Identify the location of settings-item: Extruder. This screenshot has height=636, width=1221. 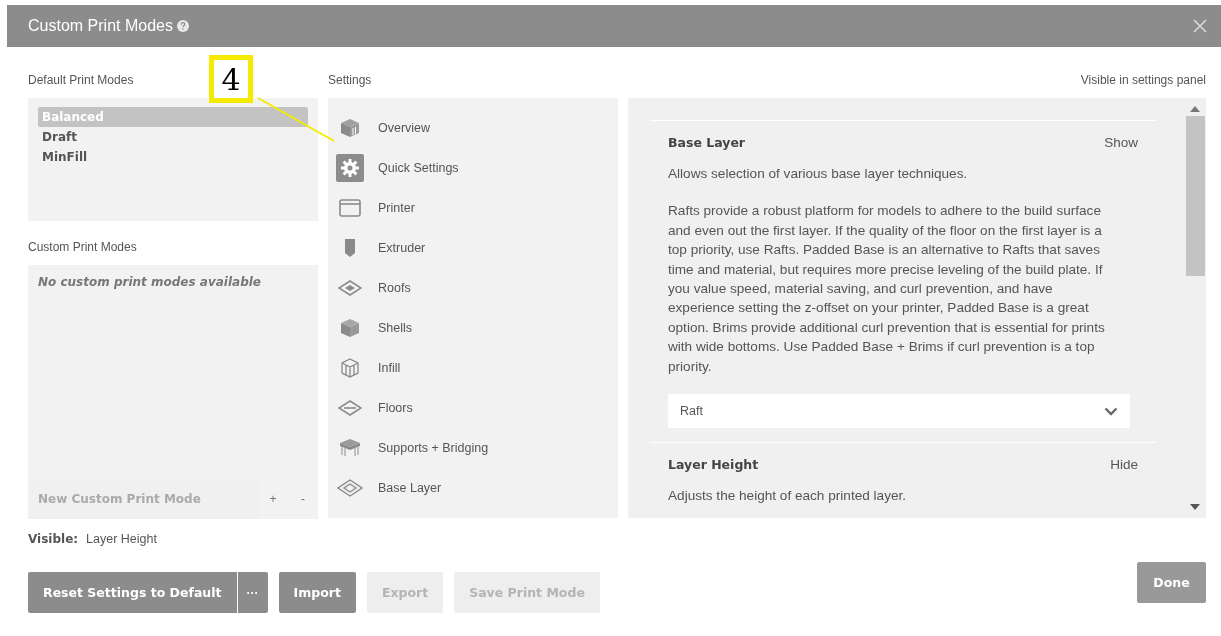
(473, 248).